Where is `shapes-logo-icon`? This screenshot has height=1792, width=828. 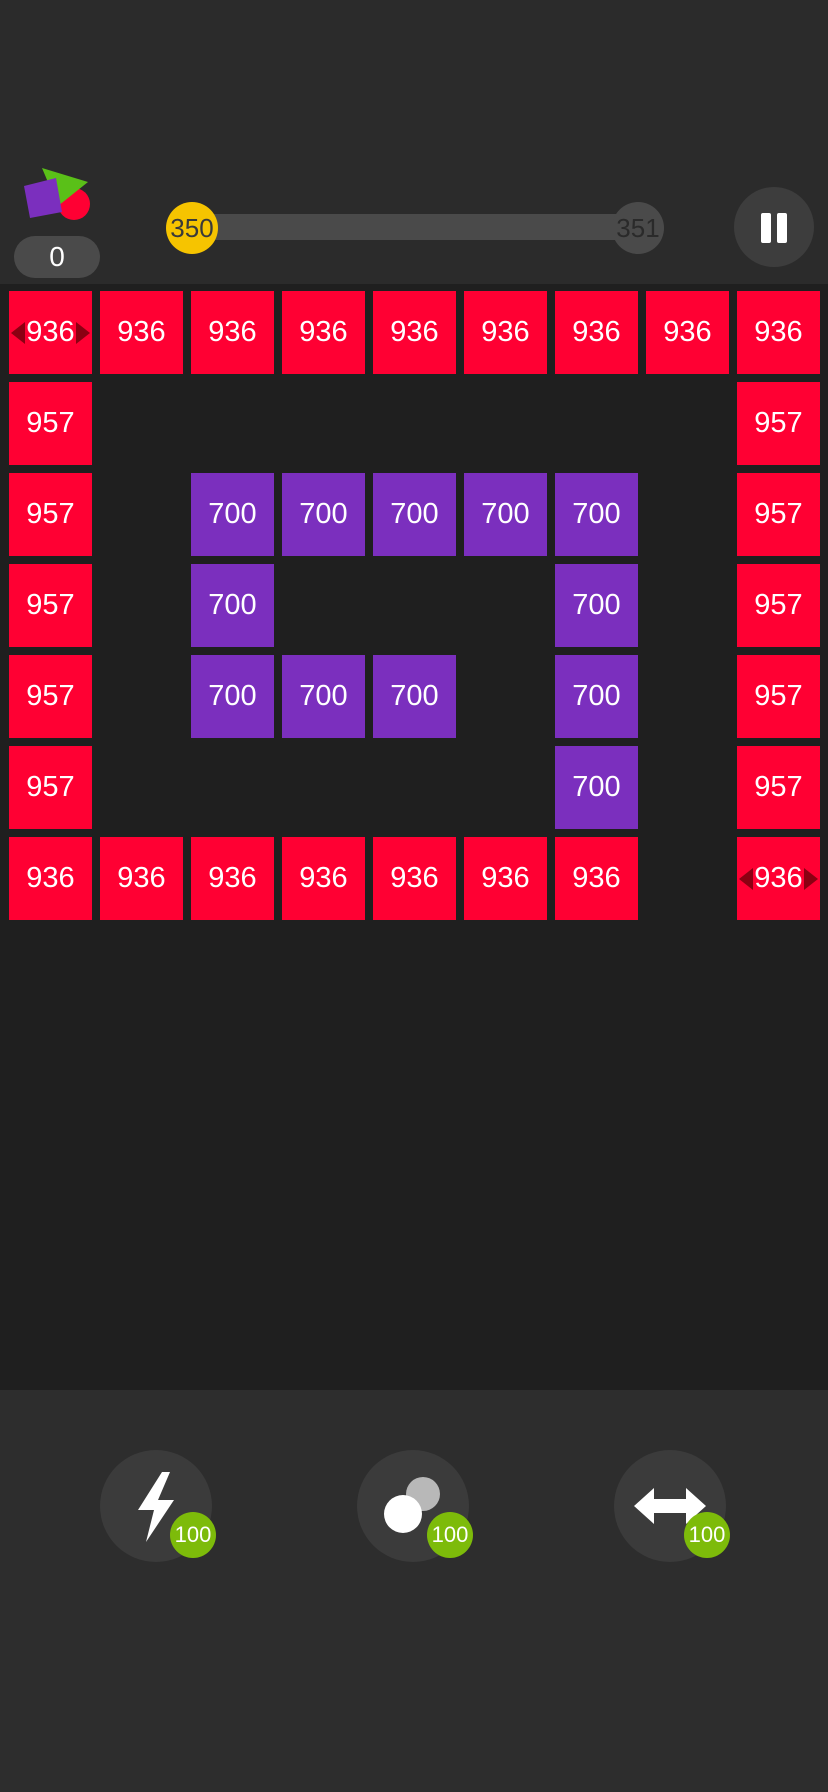 shapes-logo-icon is located at coordinates (57, 194).